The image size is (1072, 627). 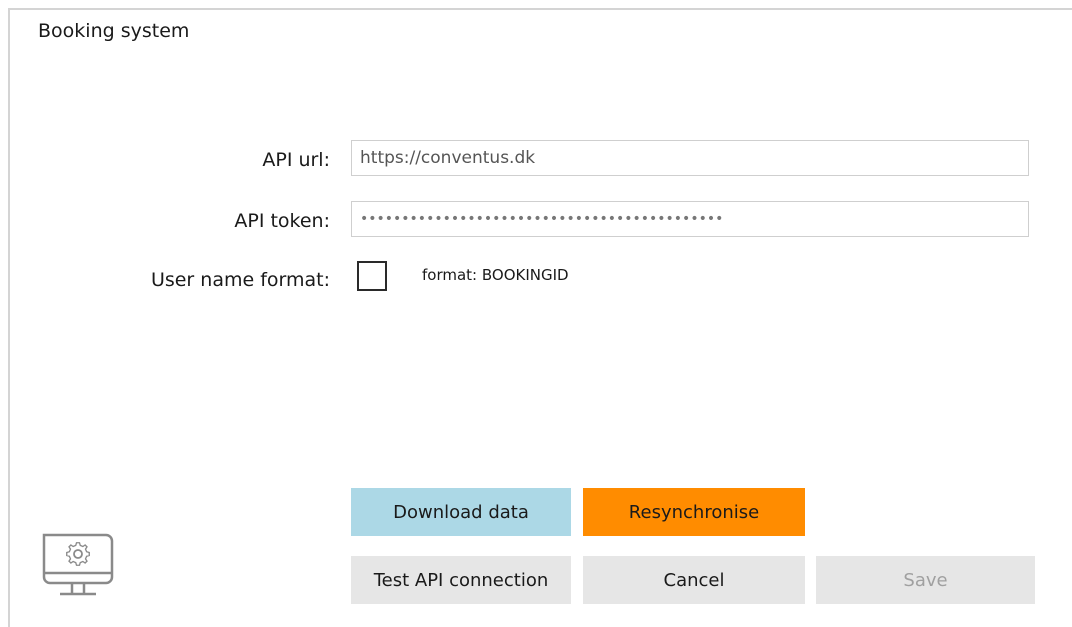 What do you see at coordinates (282, 221) in the screenshot?
I see `api-token-label: API token:` at bounding box center [282, 221].